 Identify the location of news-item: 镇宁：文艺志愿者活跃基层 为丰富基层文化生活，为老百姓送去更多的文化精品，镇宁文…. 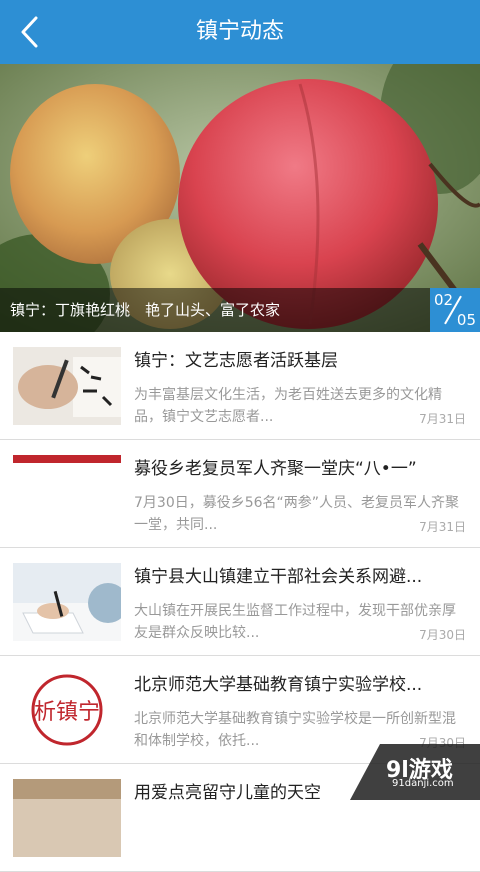
(240, 386).